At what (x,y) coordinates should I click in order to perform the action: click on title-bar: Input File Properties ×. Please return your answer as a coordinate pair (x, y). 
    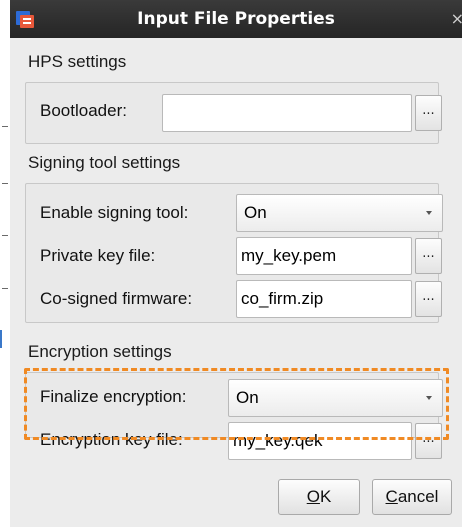
    Looking at the image, I should click on (236, 19).